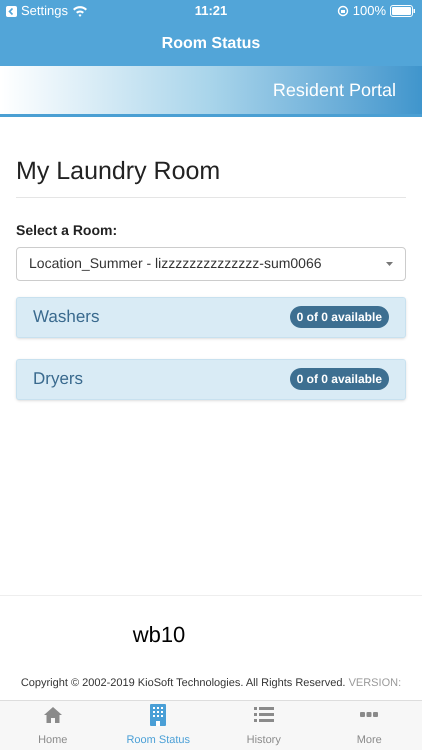  Describe the element at coordinates (211, 317) in the screenshot. I see `category-panel: Washers 0 of 0 available` at that location.